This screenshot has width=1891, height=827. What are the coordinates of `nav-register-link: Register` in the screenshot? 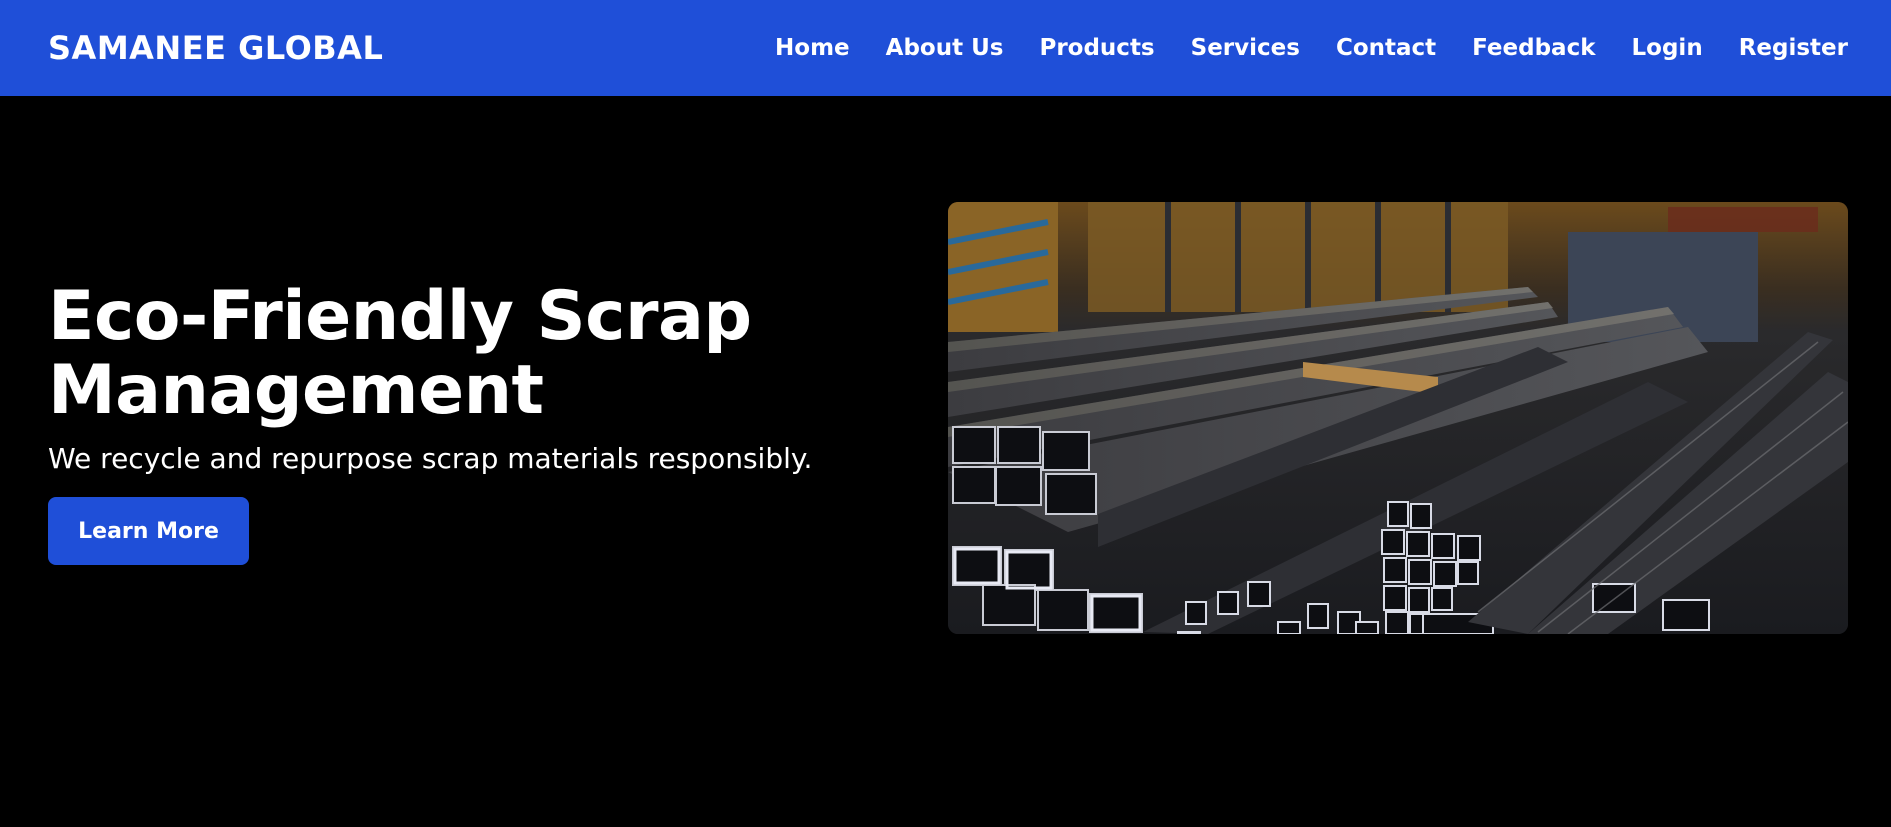 It's located at (1793, 48).